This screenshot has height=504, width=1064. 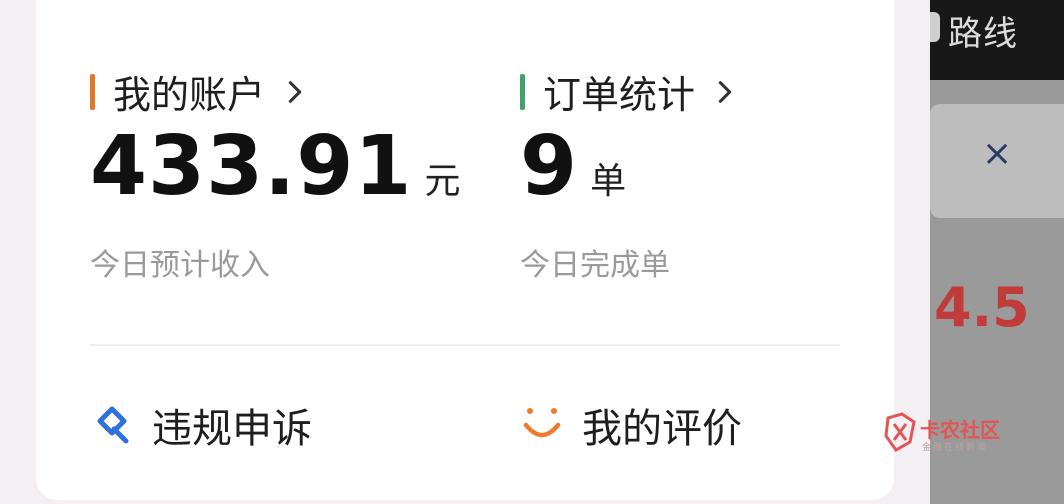 I want to click on divider, so click(x=465, y=345).